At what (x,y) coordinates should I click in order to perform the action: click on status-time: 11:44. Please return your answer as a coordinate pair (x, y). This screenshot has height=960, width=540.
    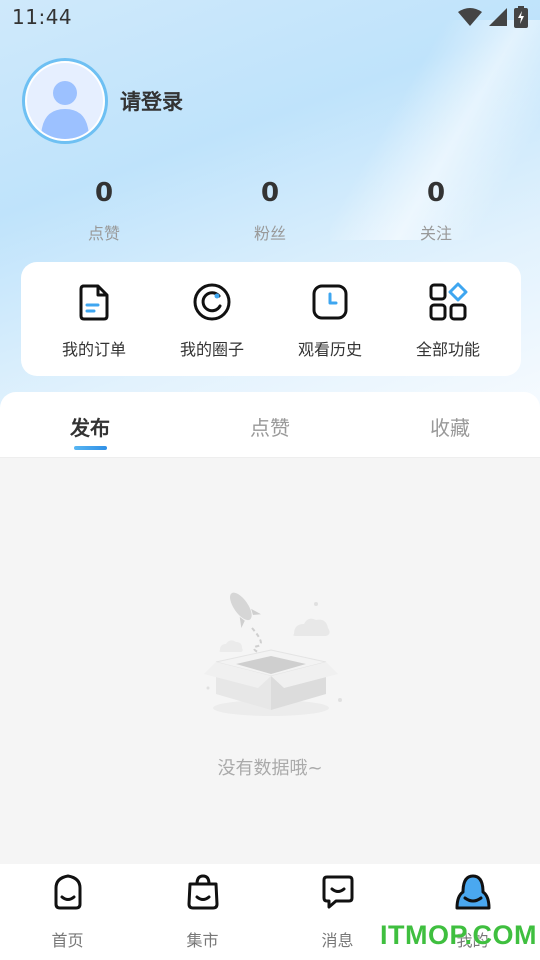
    Looking at the image, I should click on (42, 17).